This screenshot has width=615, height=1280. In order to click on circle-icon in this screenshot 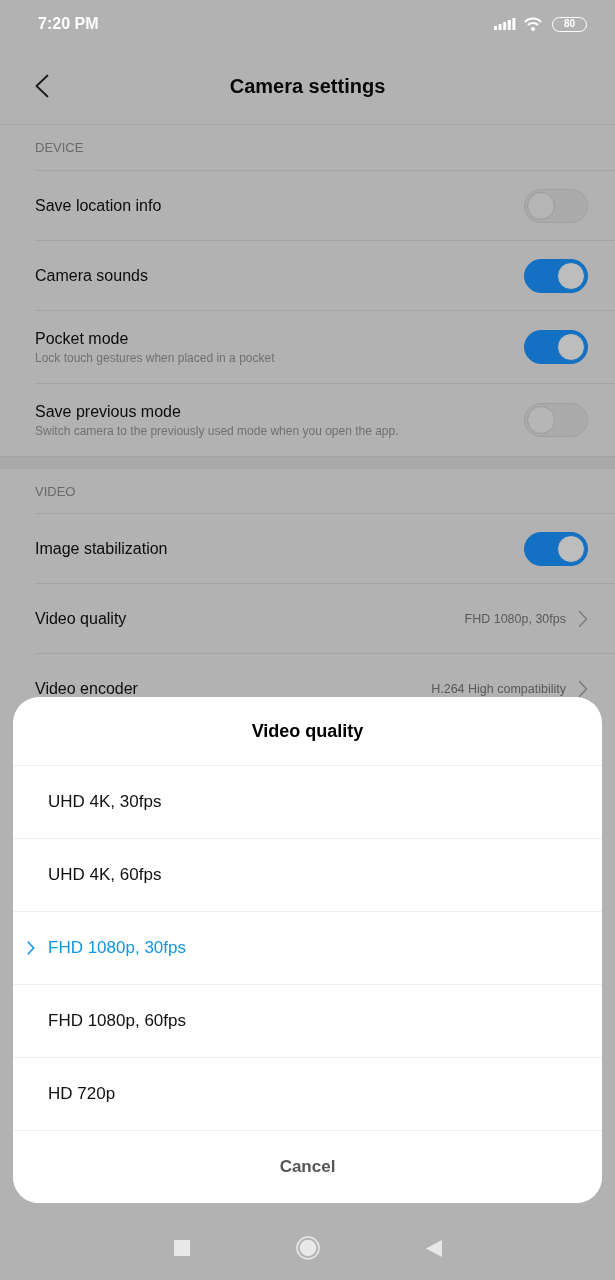, I will do `click(307, 1248)`.